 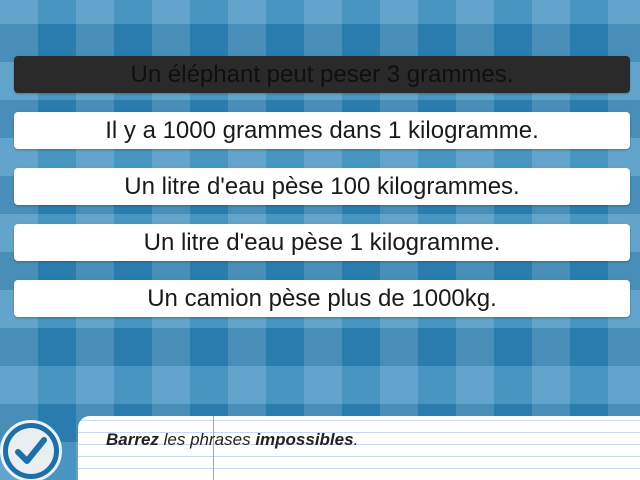 What do you see at coordinates (322, 74) in the screenshot?
I see `phrase-option-1: Un éléphant peut peser 3 grammes.` at bounding box center [322, 74].